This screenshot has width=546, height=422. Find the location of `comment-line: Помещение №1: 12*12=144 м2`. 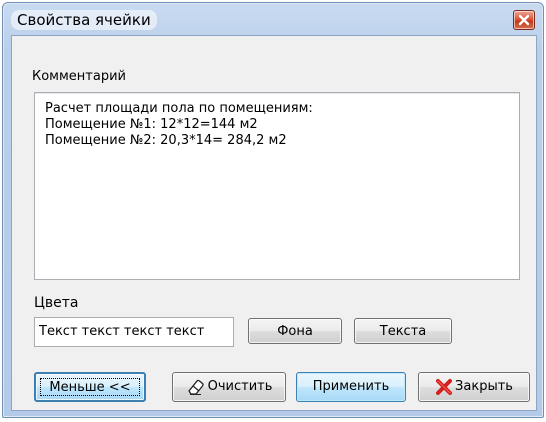

comment-line: Помещение №1: 12*12=144 м2 is located at coordinates (151, 124).